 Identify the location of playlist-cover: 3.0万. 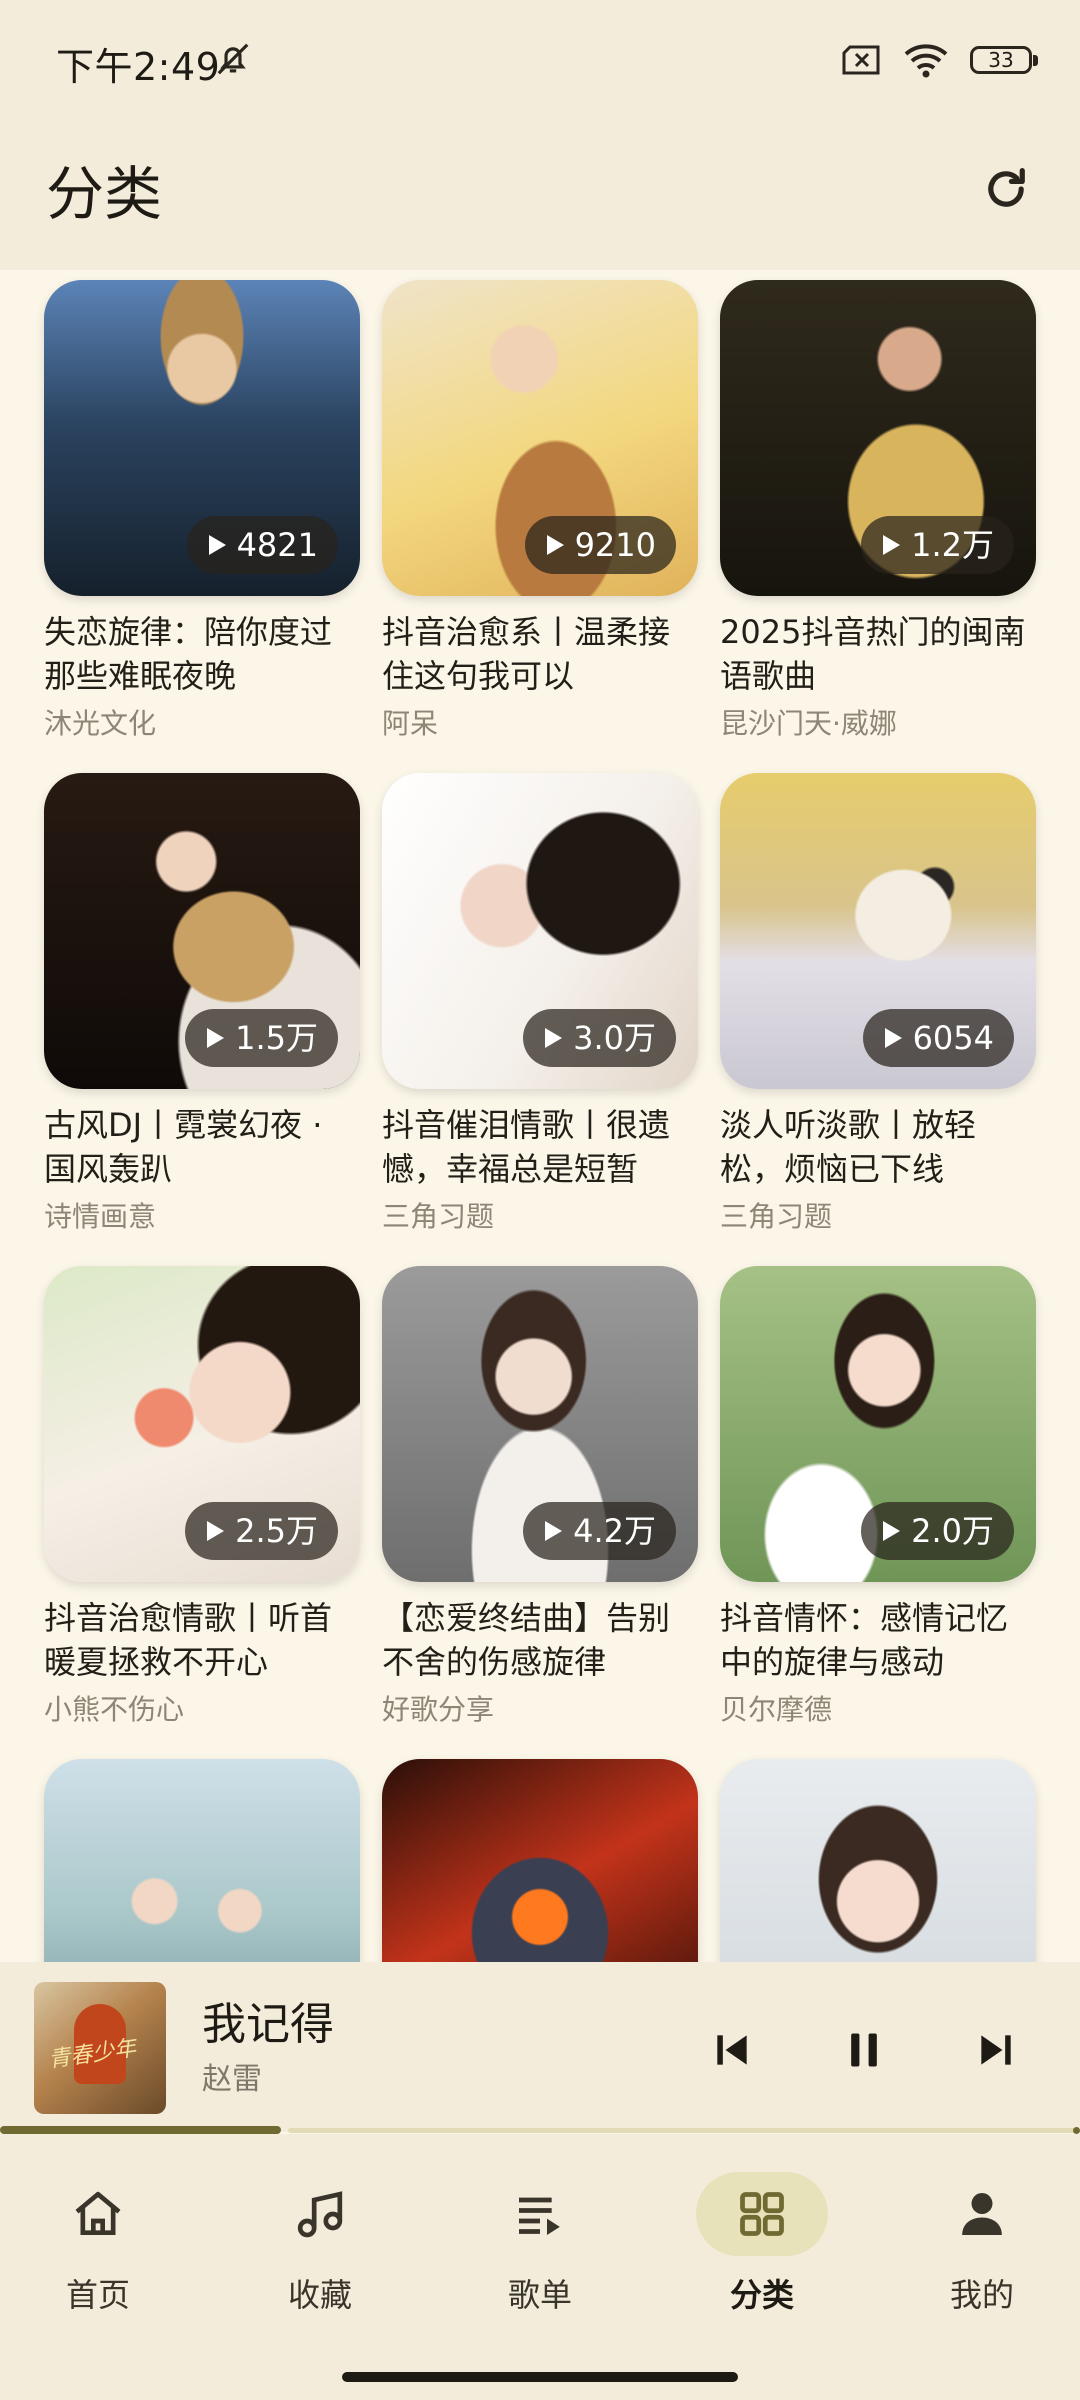
(540, 931).